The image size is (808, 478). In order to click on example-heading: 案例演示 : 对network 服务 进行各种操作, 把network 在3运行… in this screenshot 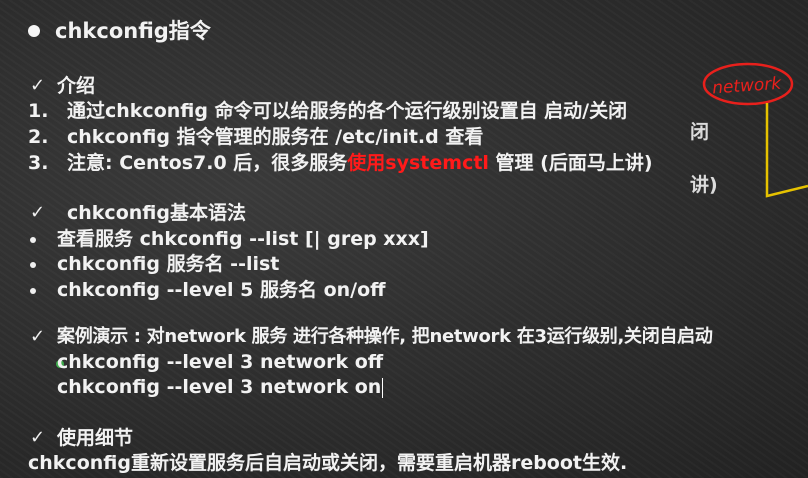, I will do `click(385, 336)`.